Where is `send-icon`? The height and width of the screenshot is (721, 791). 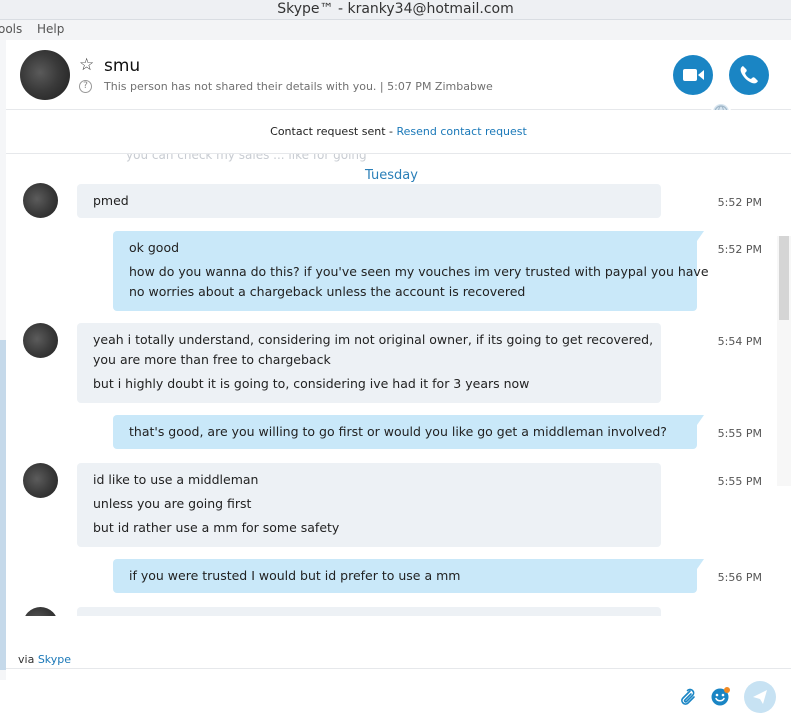
send-icon is located at coordinates (760, 697).